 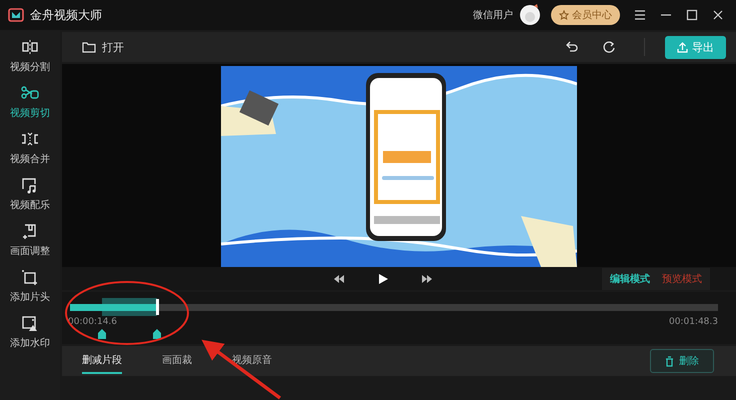 I want to click on sidebar-item: 视频合并, so click(x=30, y=148).